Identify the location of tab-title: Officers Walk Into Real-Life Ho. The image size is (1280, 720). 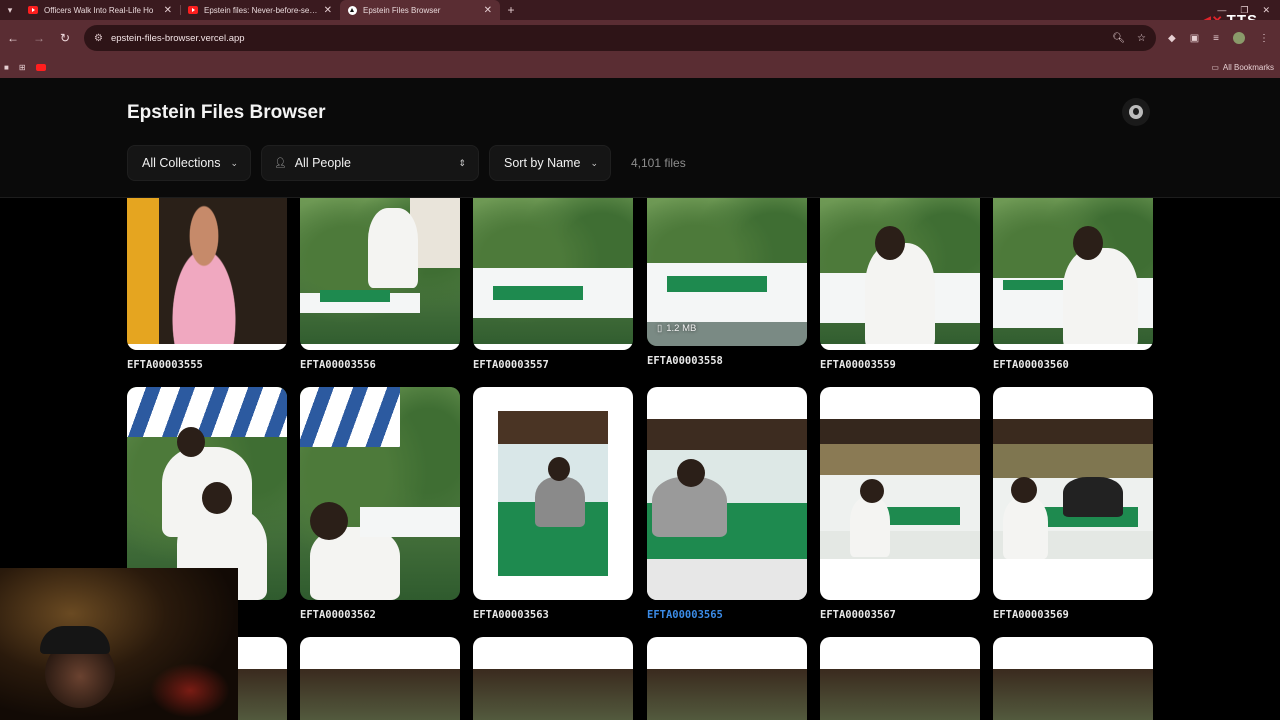
(99, 10).